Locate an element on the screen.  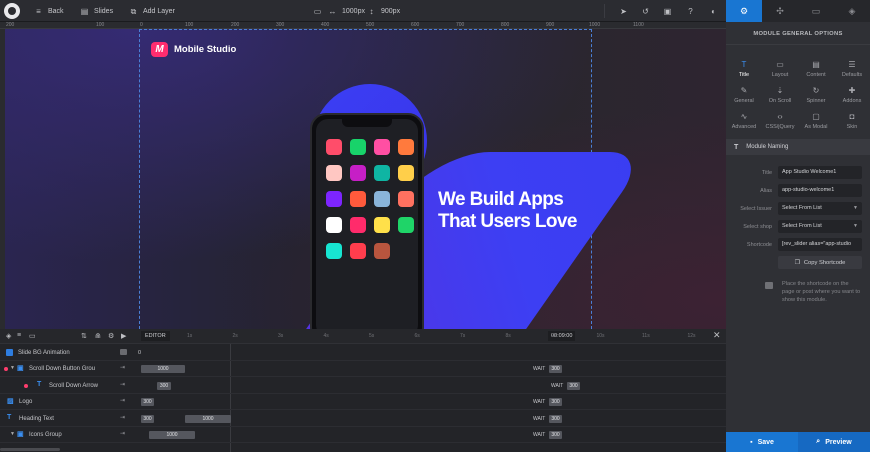
width-setting: ↔ 1000px is located at coordinates (346, 11).